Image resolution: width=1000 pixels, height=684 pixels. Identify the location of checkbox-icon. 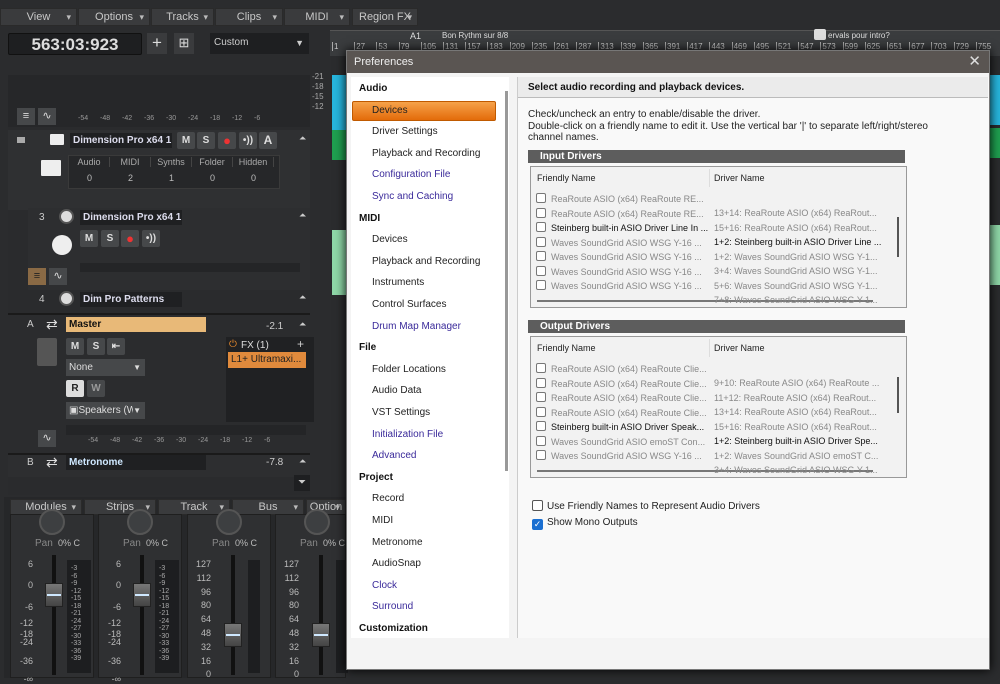
(537, 505).